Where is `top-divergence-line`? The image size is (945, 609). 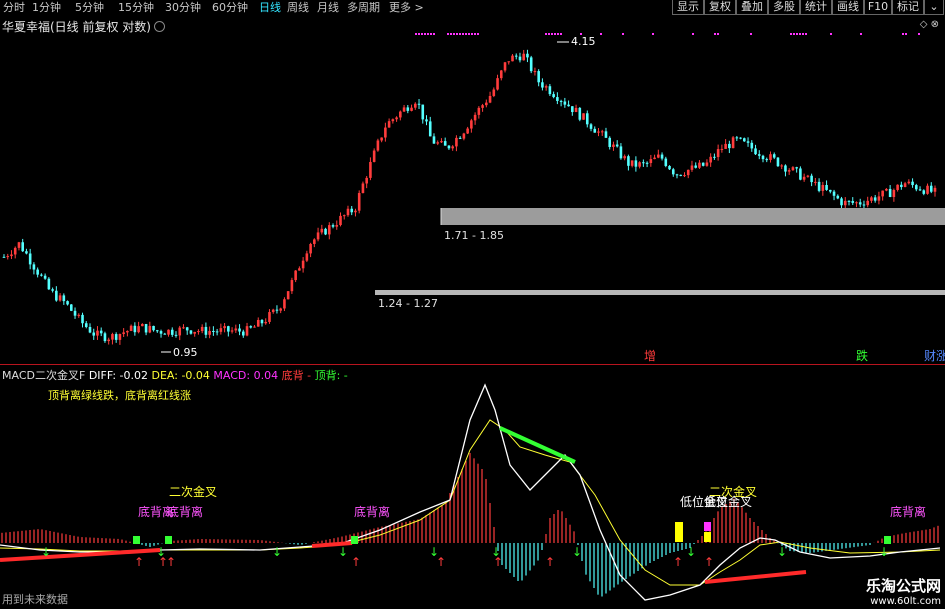
top-divergence-line is located at coordinates (537, 445).